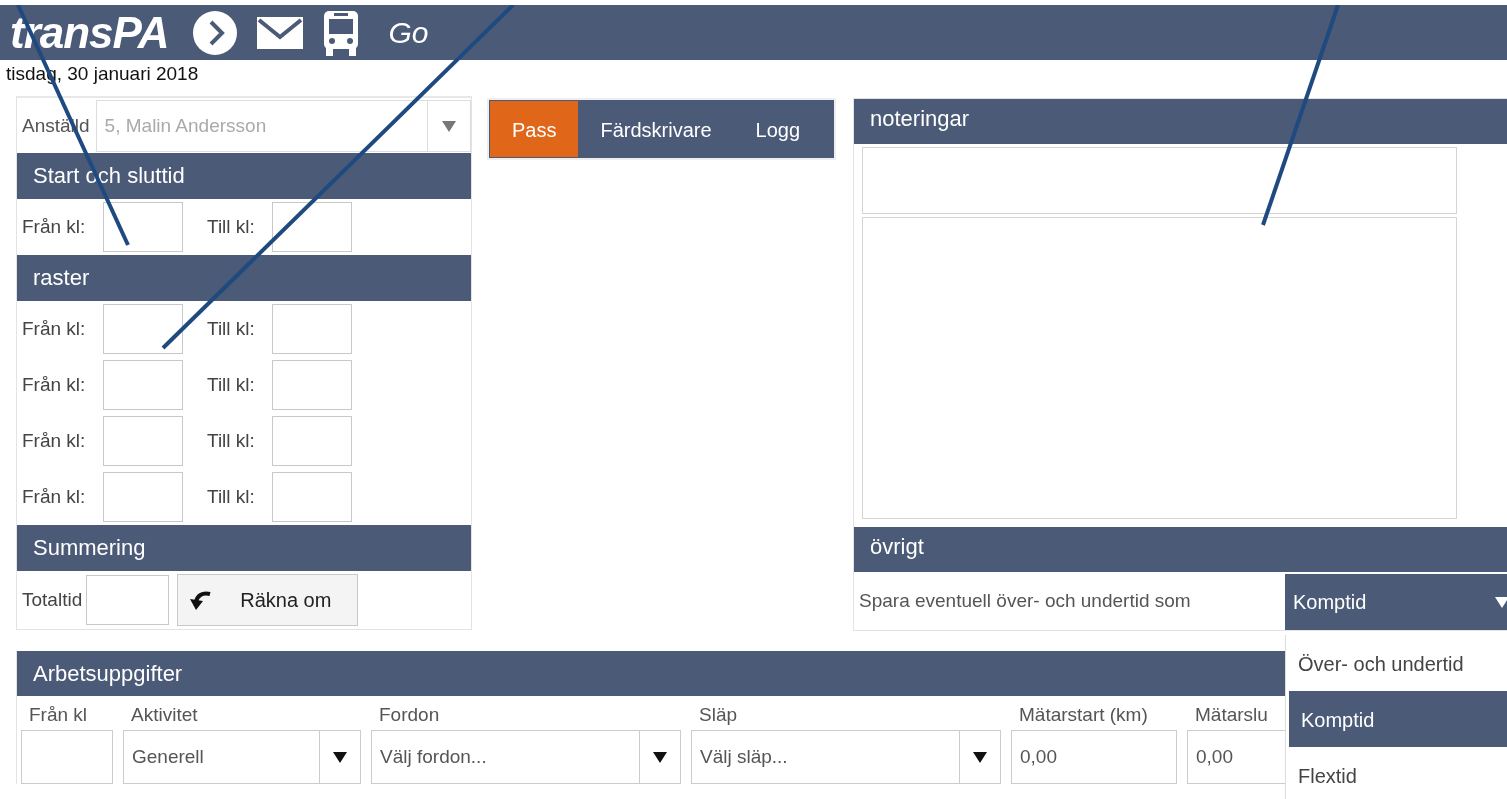  I want to click on section-header: Summering, so click(244, 548).